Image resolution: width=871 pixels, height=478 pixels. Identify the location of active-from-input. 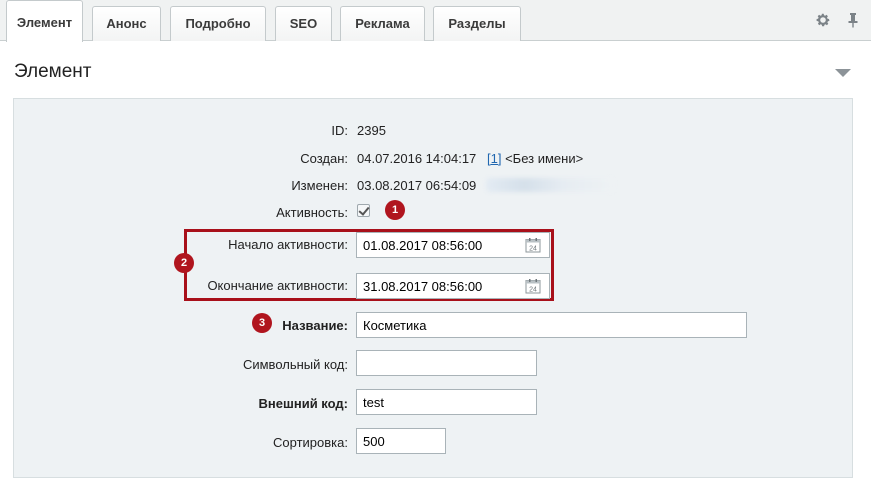
(453, 245).